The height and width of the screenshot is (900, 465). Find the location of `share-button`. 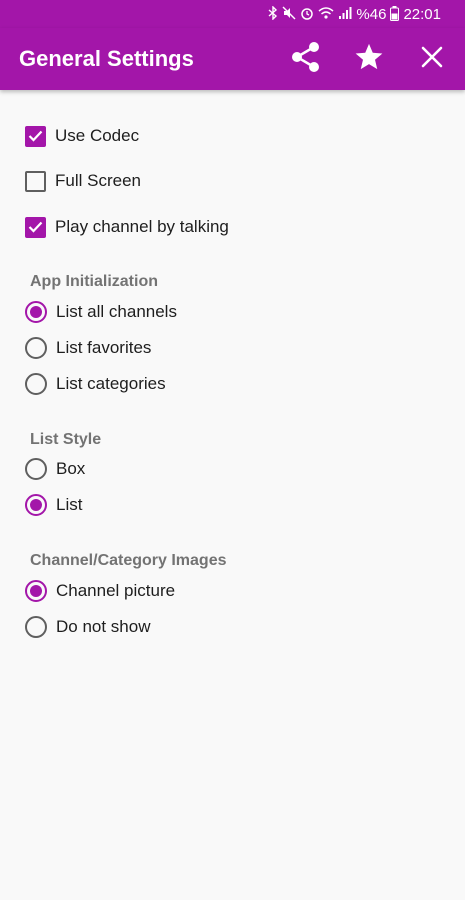

share-button is located at coordinates (306, 59).